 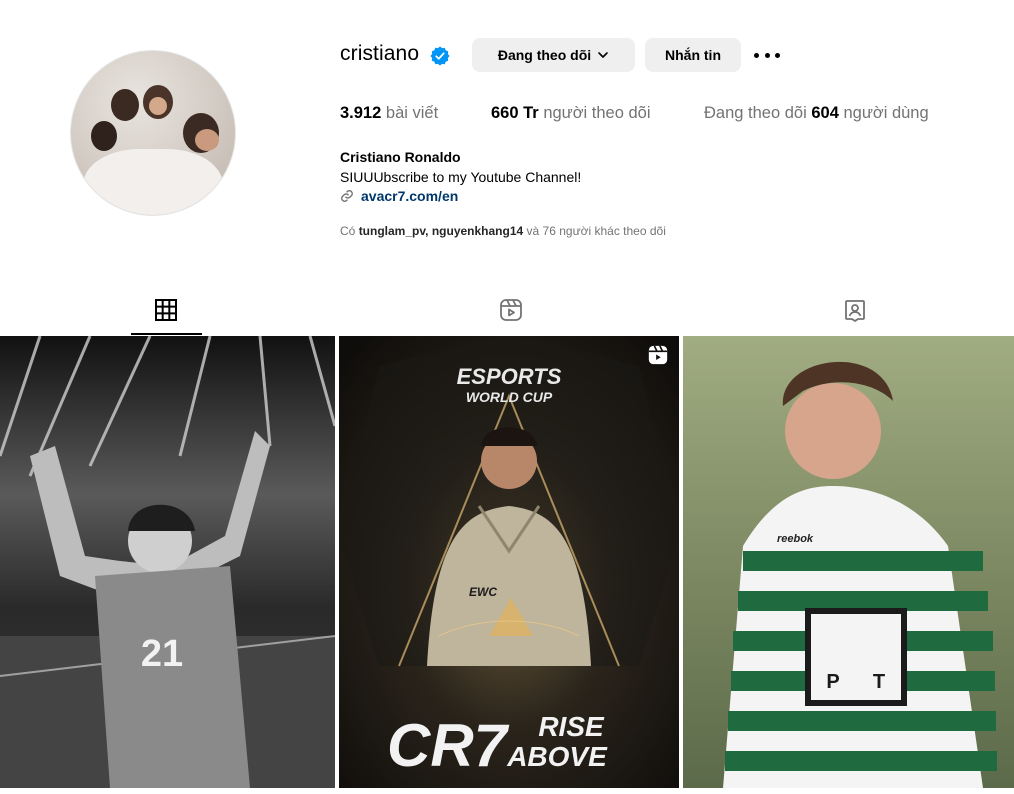 I want to click on jersey-number: 21, so click(x=162, y=654).